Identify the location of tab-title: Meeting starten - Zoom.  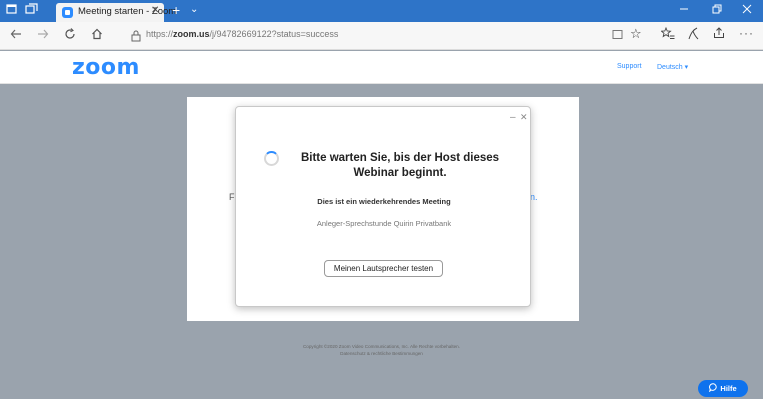
(127, 11).